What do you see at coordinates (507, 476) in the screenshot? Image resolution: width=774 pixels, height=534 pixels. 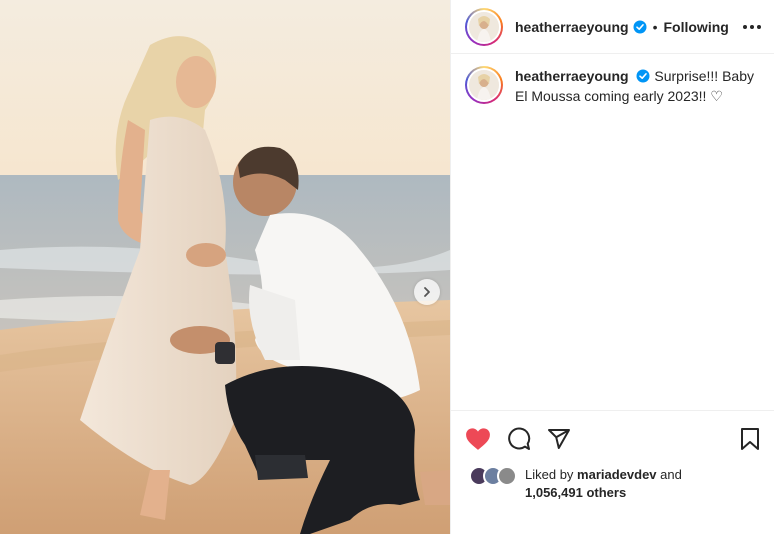 I see `liker-avatar` at bounding box center [507, 476].